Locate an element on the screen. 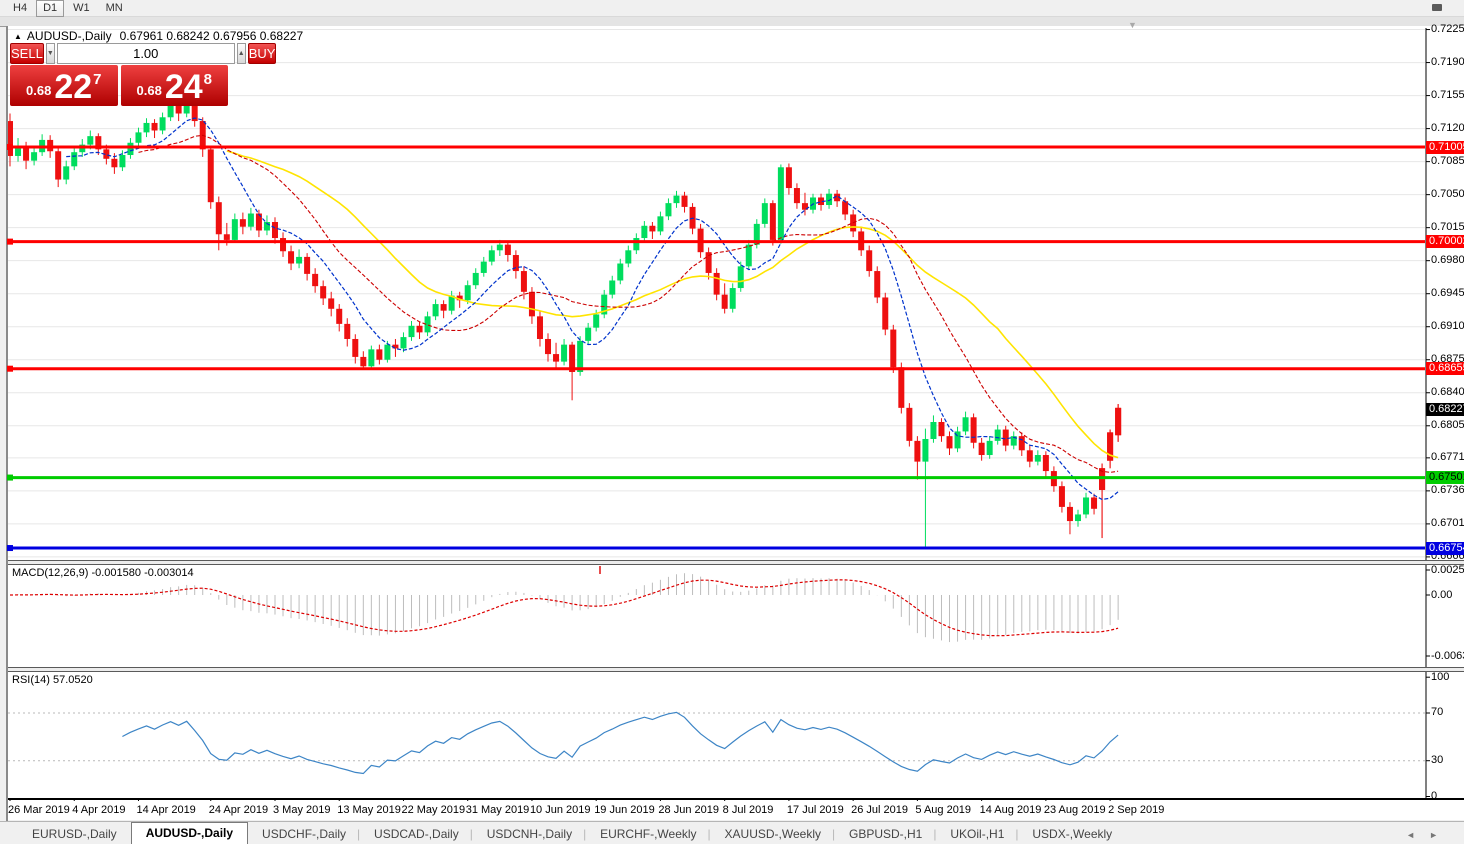  pane-bottom-frame is located at coordinates (736, 799).